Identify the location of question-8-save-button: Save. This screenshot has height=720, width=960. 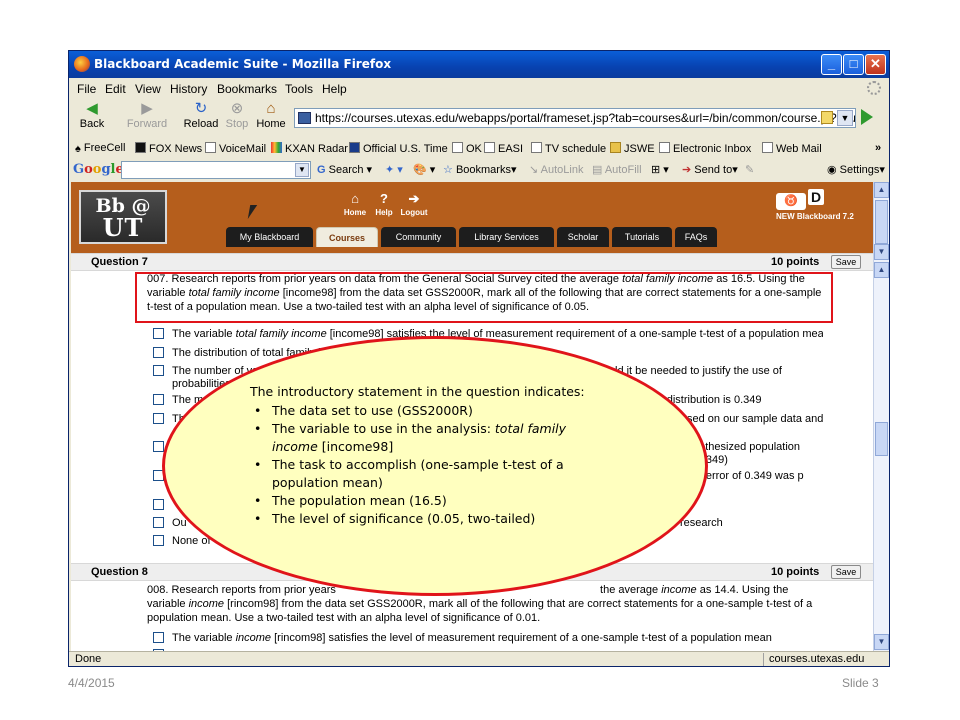
(846, 572).